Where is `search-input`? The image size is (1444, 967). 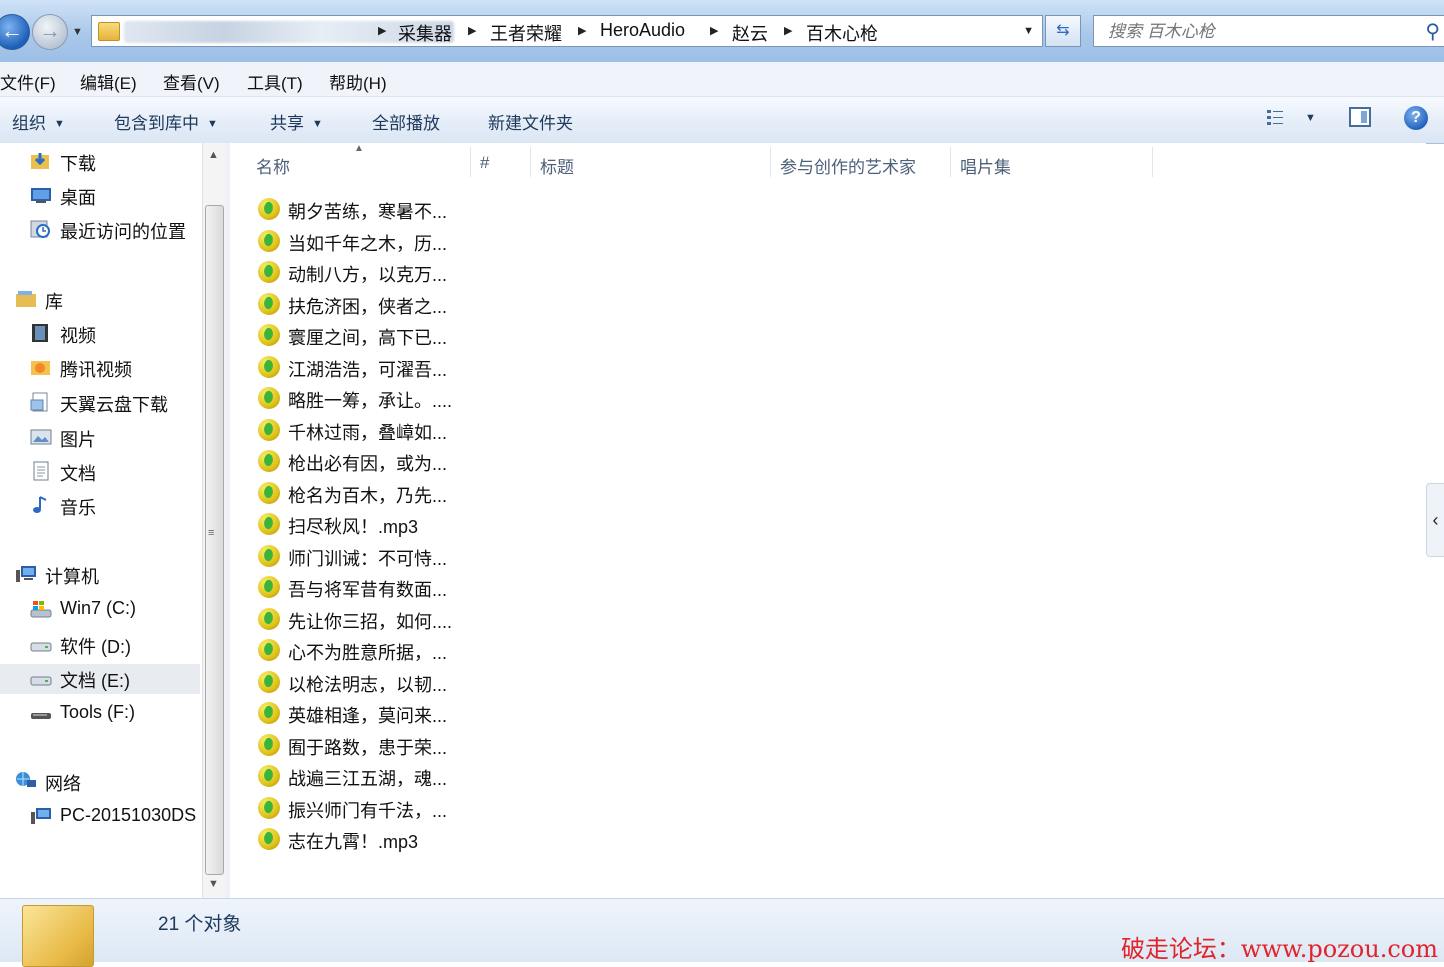
search-input is located at coordinates (1258, 32).